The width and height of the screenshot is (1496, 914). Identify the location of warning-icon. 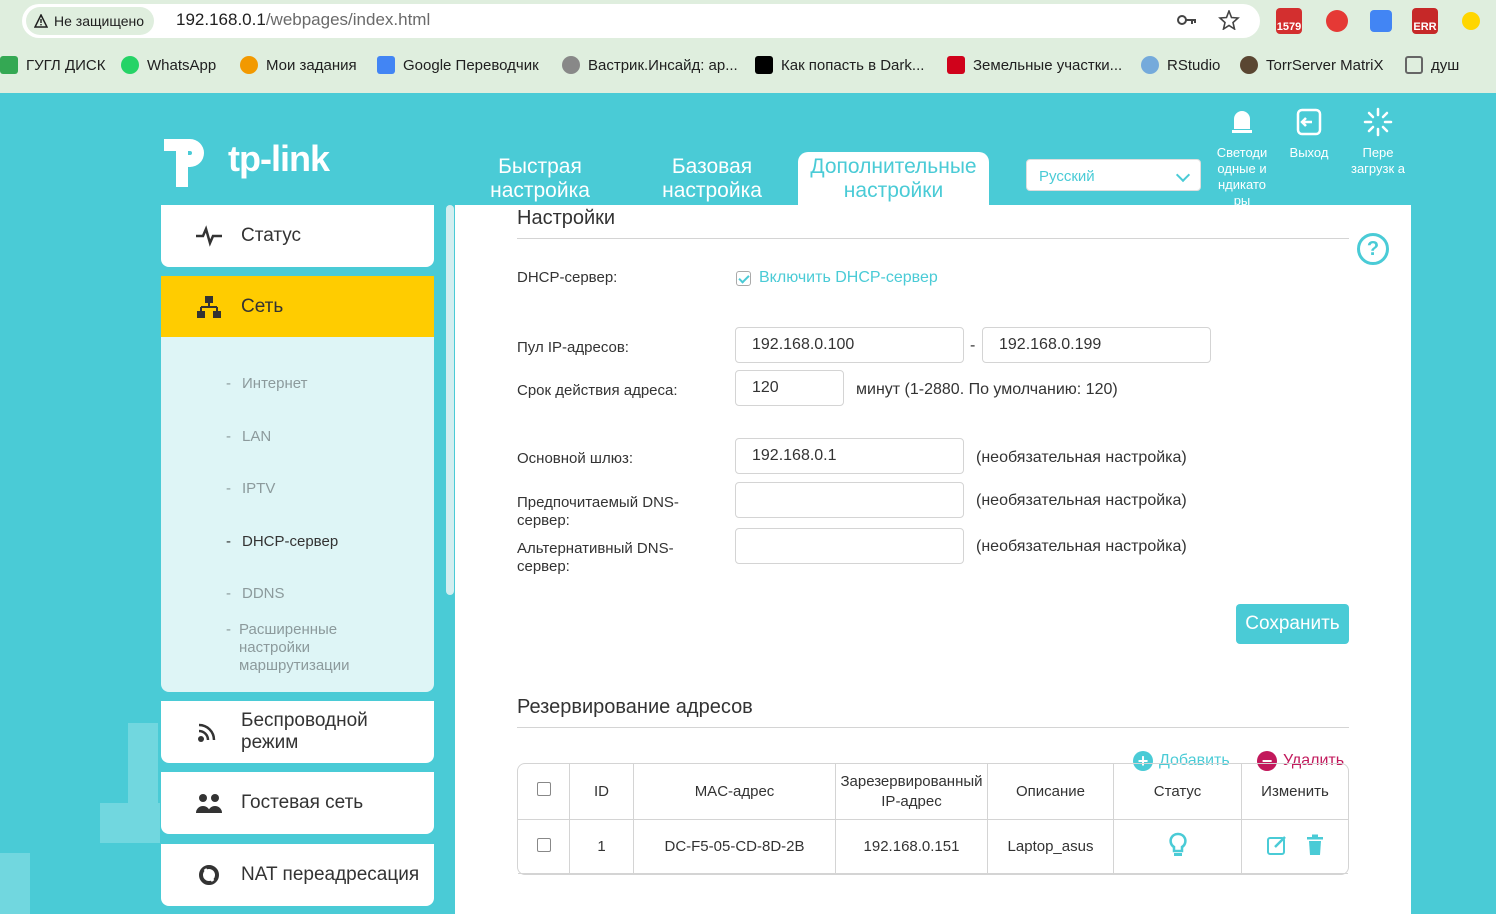
(41, 20).